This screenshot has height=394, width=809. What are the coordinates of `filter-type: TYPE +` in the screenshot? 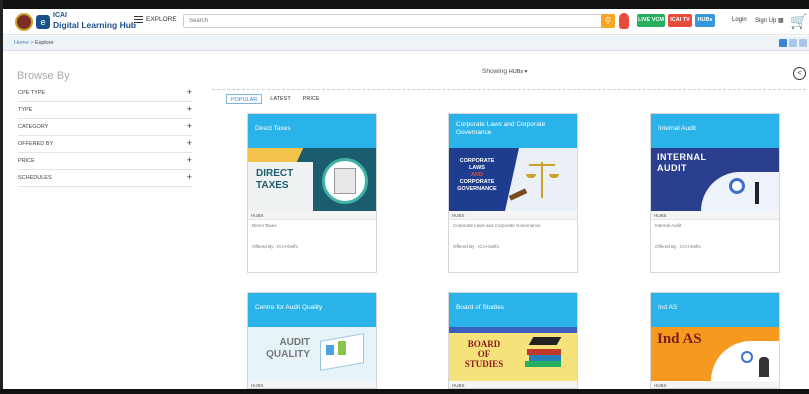 It's located at (105, 110).